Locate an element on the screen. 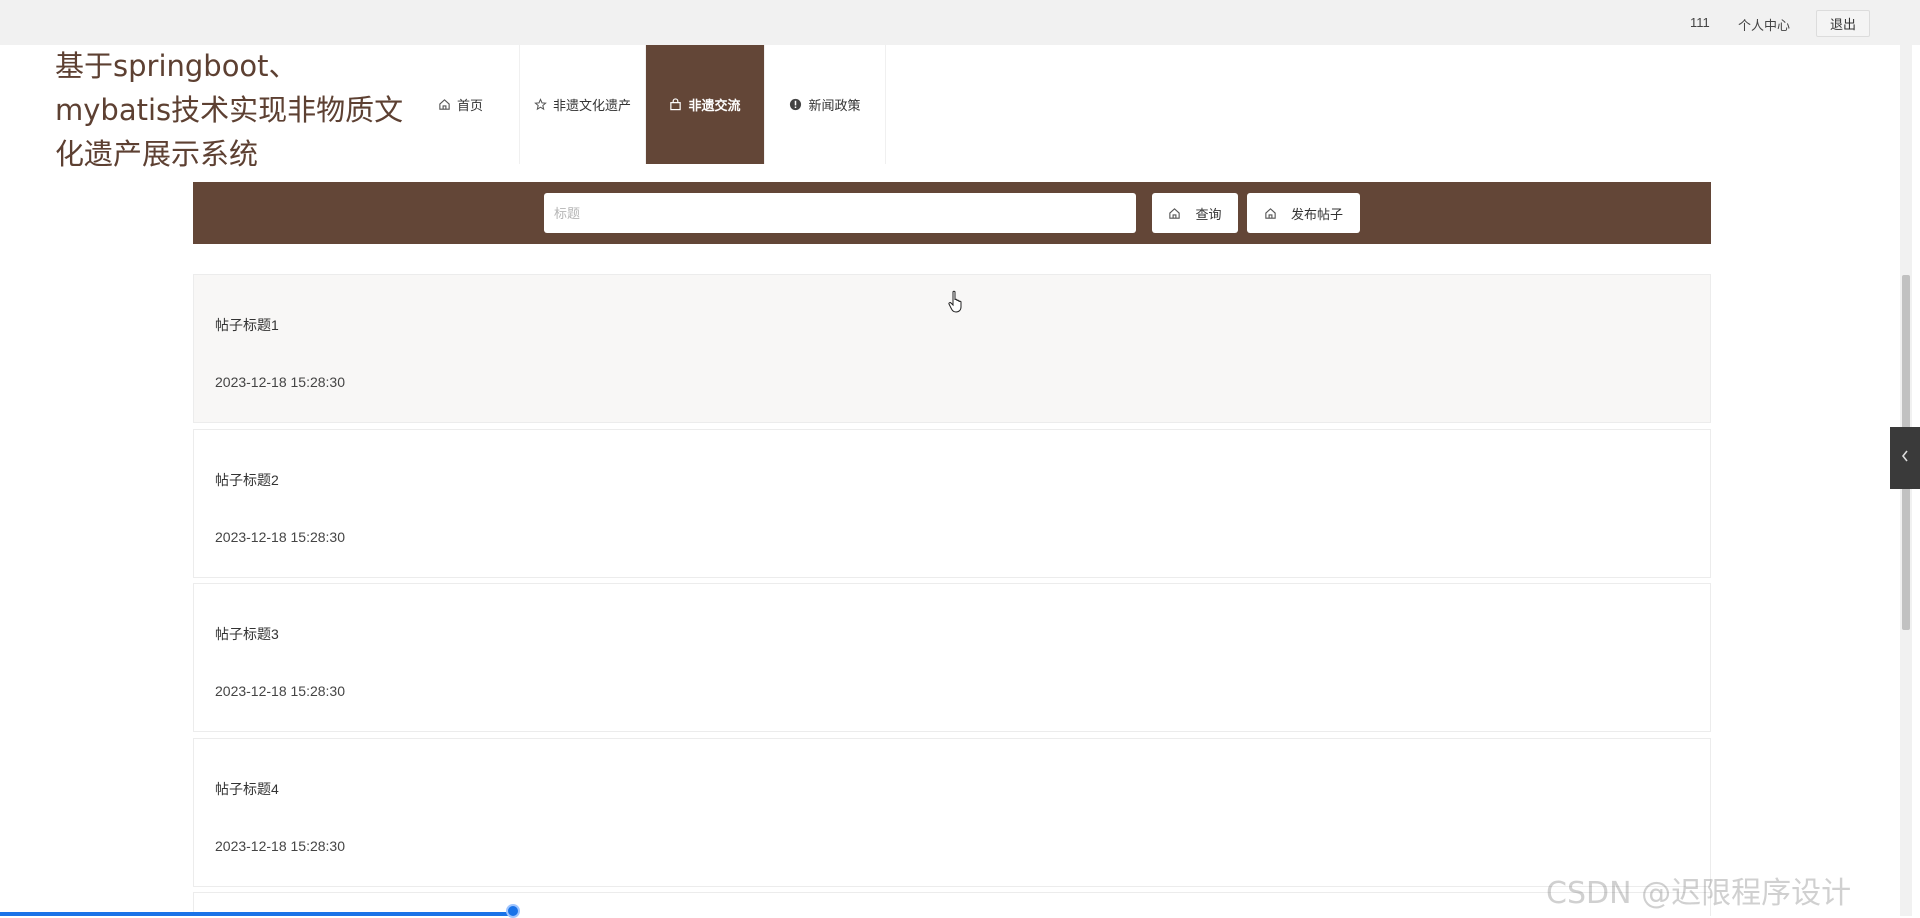 The width and height of the screenshot is (1920, 918). alert-icon is located at coordinates (795, 104).